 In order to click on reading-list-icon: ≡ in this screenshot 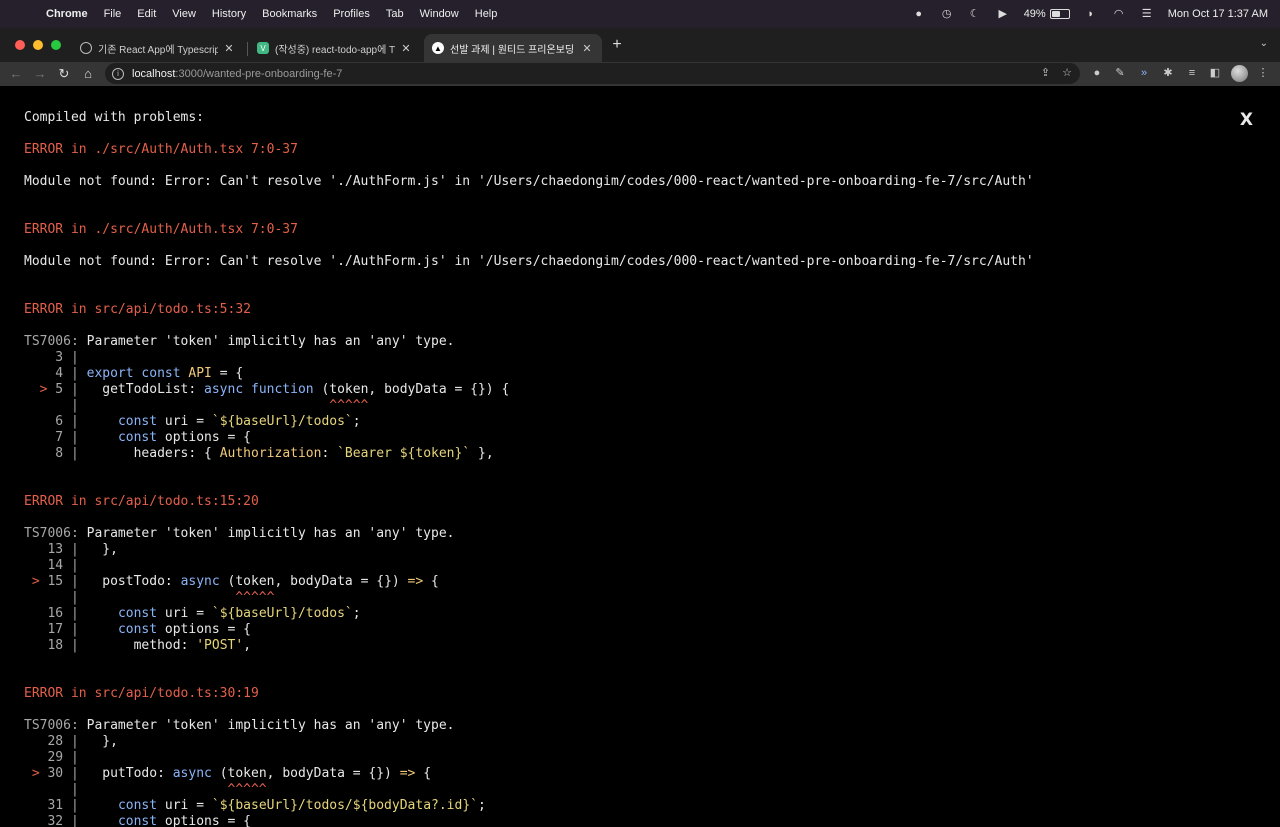, I will do `click(1192, 73)`.